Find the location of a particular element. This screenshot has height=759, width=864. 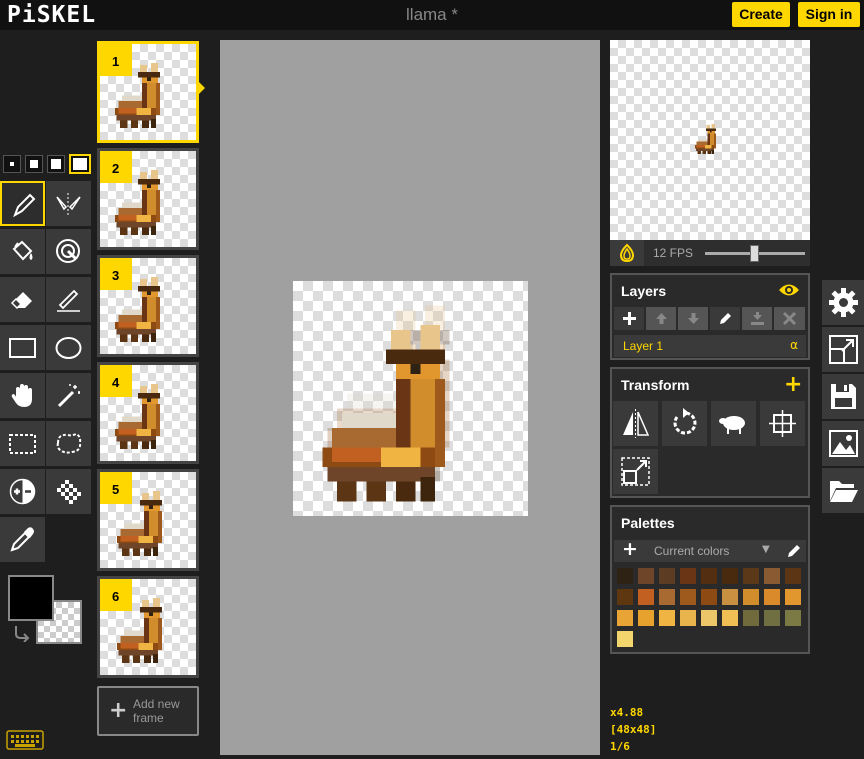

close-icon is located at coordinates (789, 318).